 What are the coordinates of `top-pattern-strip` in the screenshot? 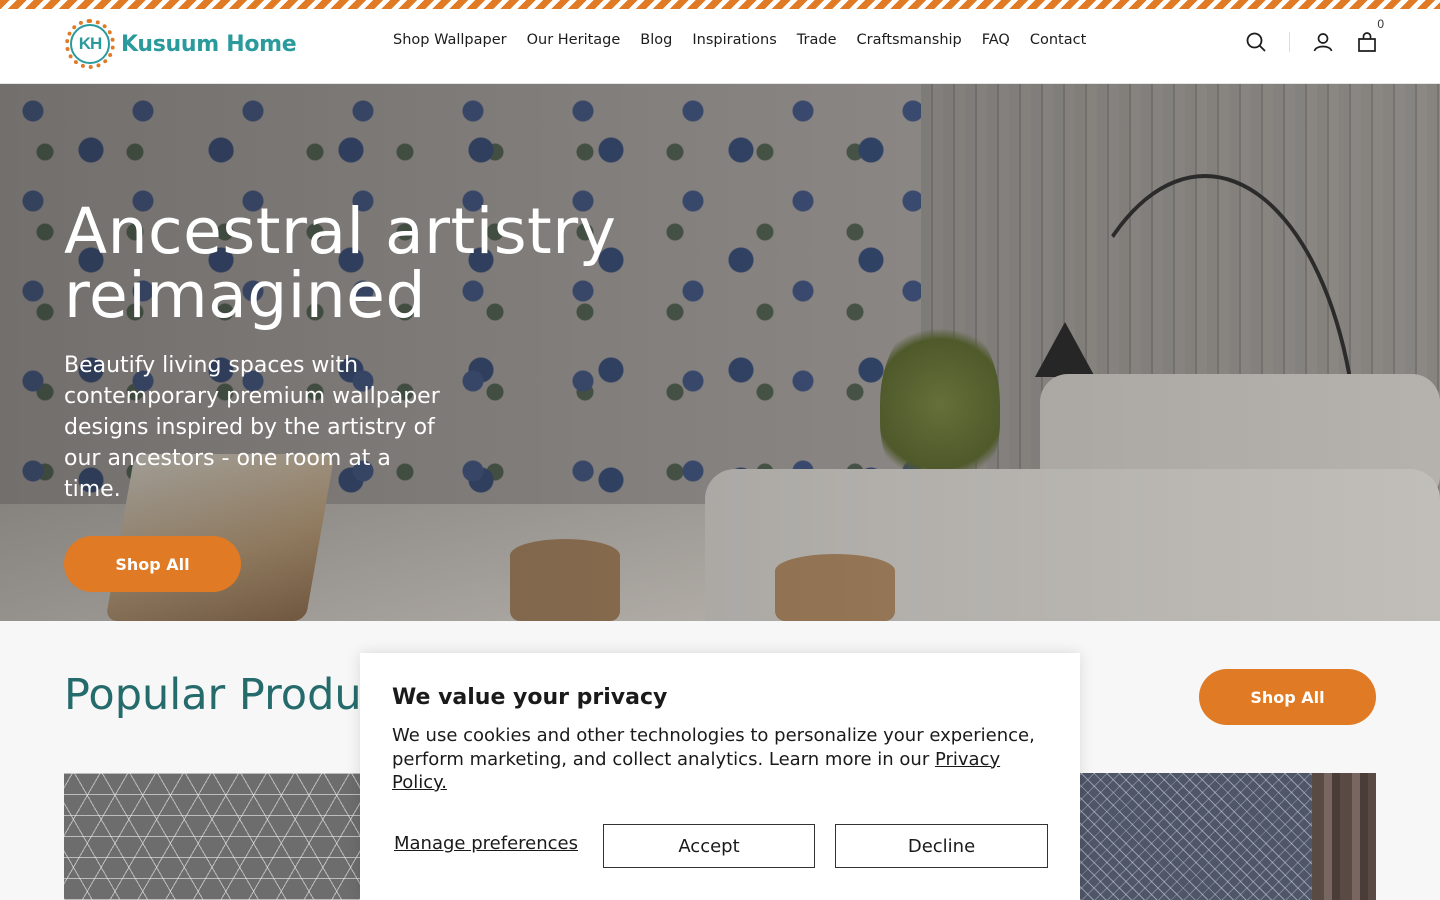 It's located at (720, 4).